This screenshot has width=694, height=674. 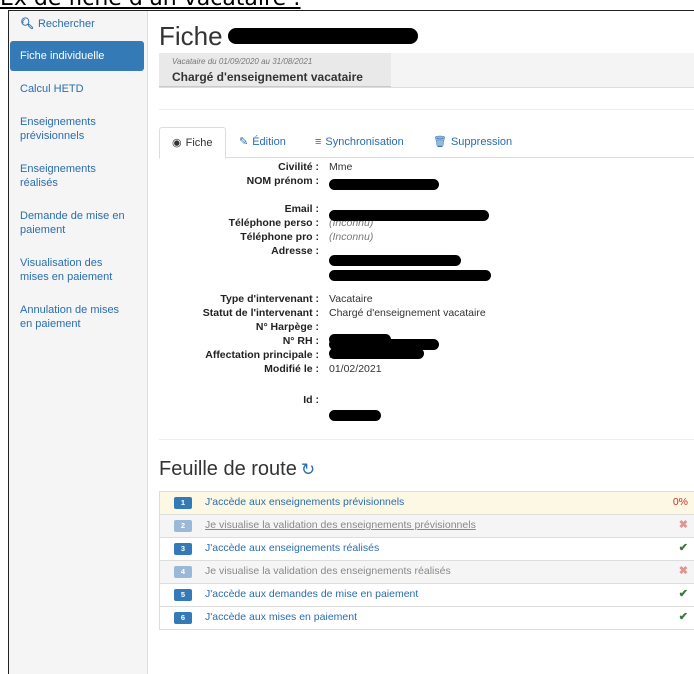 What do you see at coordinates (183, 572) in the screenshot?
I see `step-number: 4` at bounding box center [183, 572].